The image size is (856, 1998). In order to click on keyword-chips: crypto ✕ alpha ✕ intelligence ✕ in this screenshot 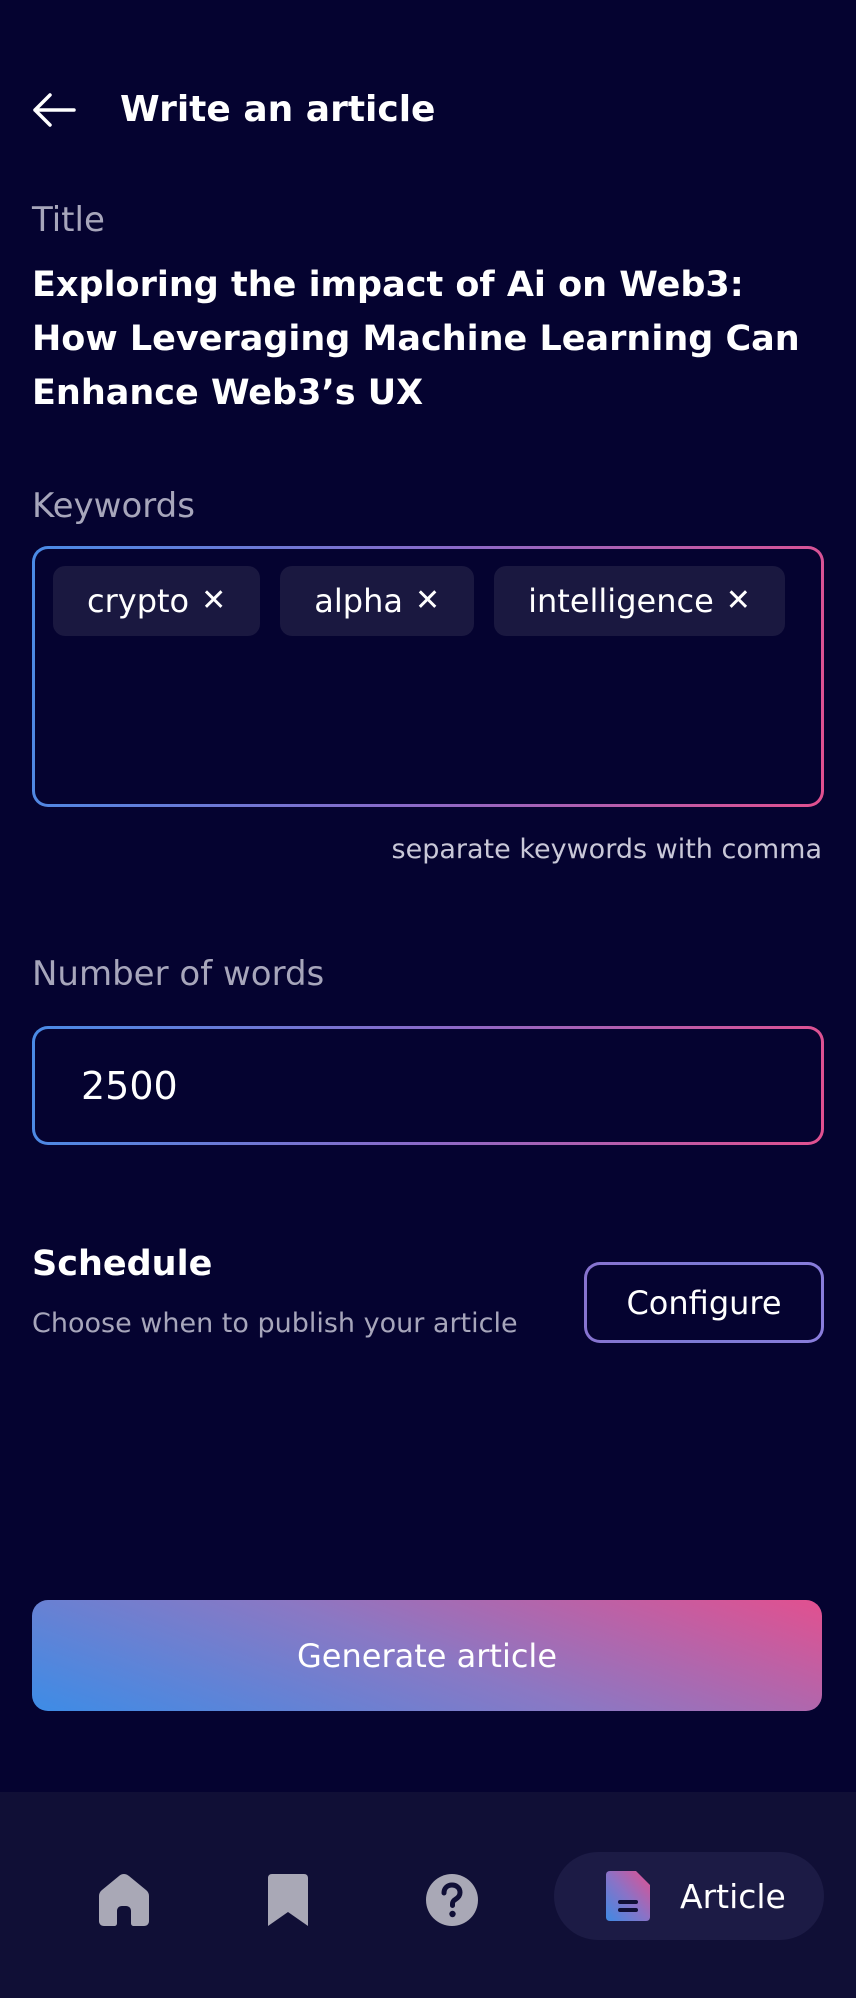, I will do `click(419, 601)`.